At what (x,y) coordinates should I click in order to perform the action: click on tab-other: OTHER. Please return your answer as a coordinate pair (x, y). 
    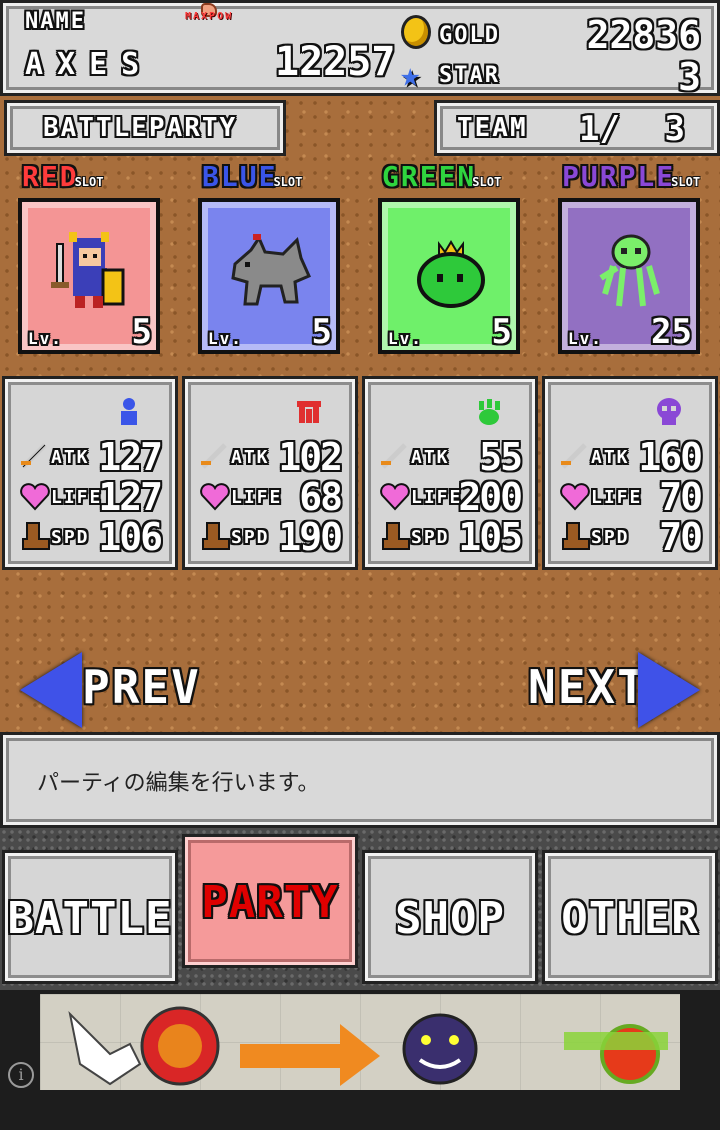
    Looking at the image, I should click on (630, 917).